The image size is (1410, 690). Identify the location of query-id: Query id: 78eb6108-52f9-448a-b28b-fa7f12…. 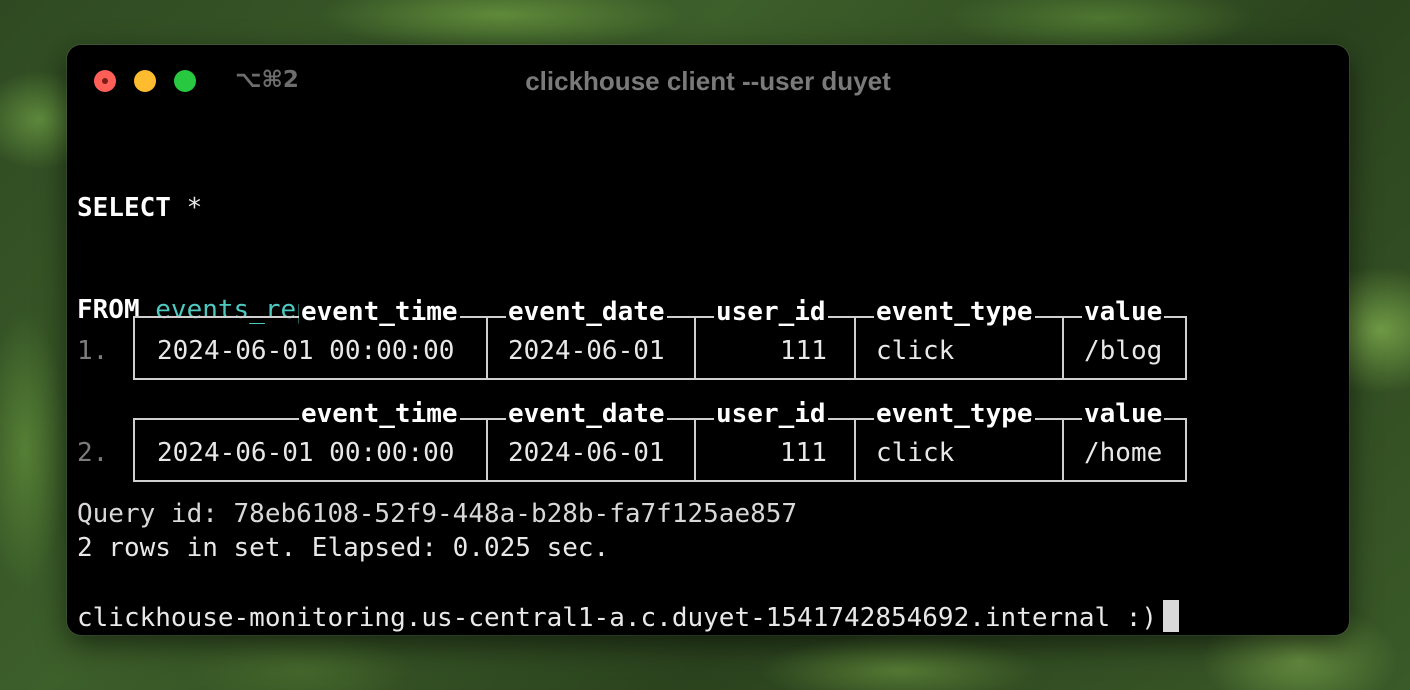
(437, 514).